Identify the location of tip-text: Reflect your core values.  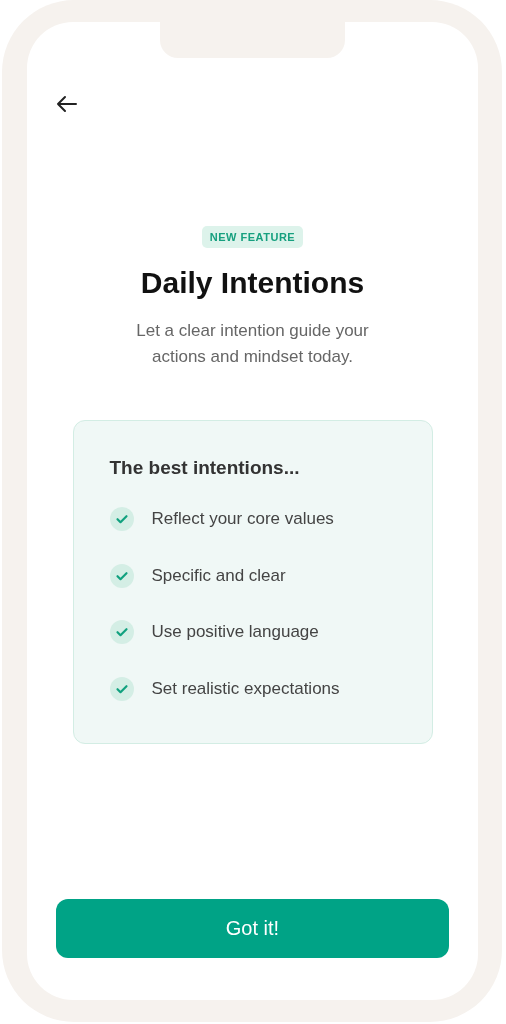
(242, 519).